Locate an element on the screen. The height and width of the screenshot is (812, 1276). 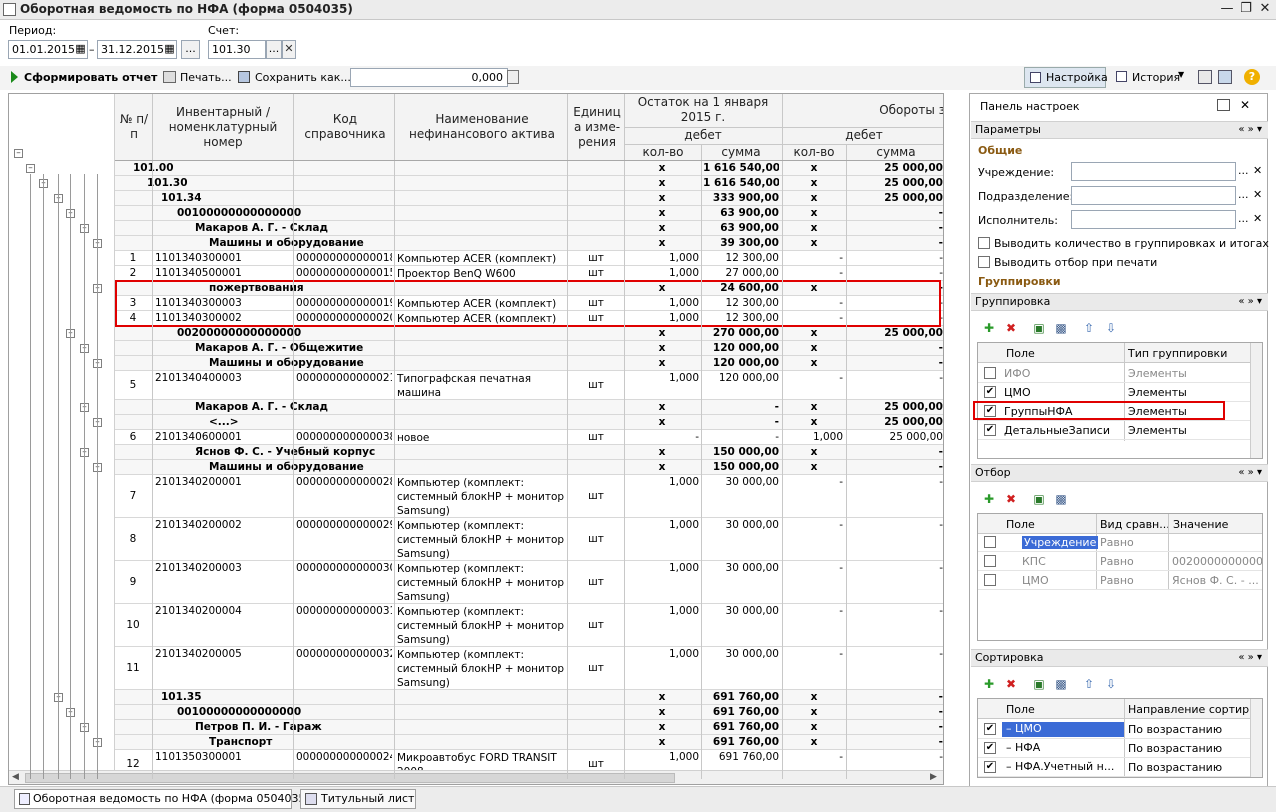
grouping-row: ✔ ДетальныеЗаписи Элементы is located at coordinates (1114, 430).